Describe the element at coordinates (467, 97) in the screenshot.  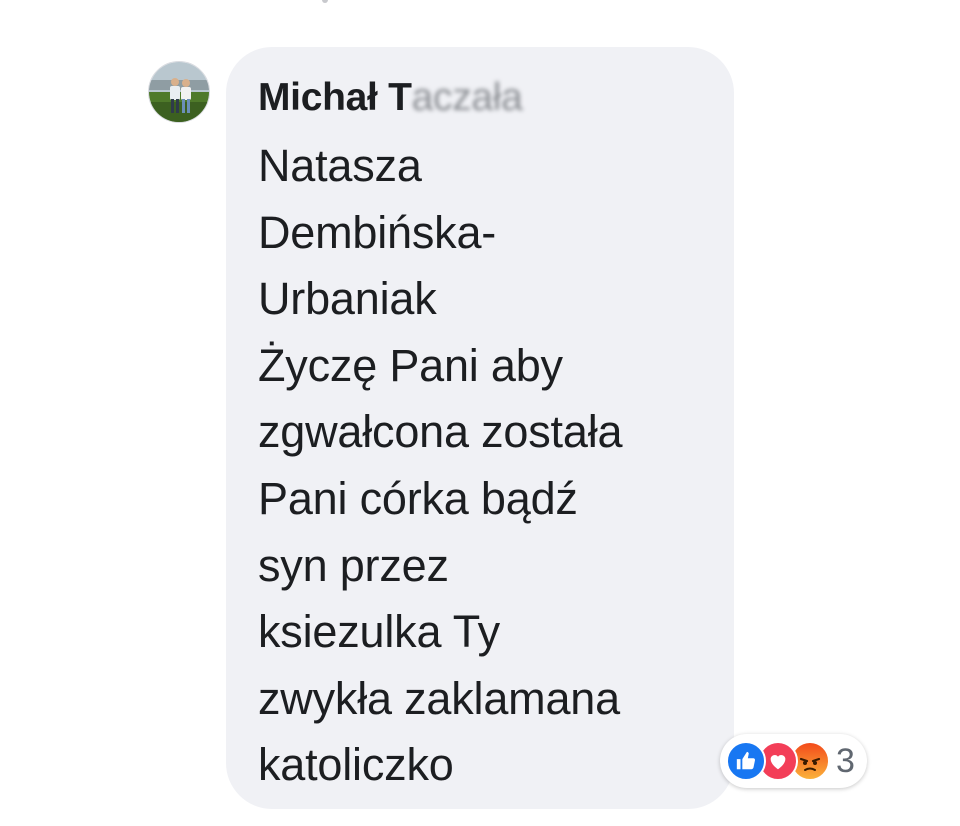
I see `author-name-obscured: aczała` at that location.